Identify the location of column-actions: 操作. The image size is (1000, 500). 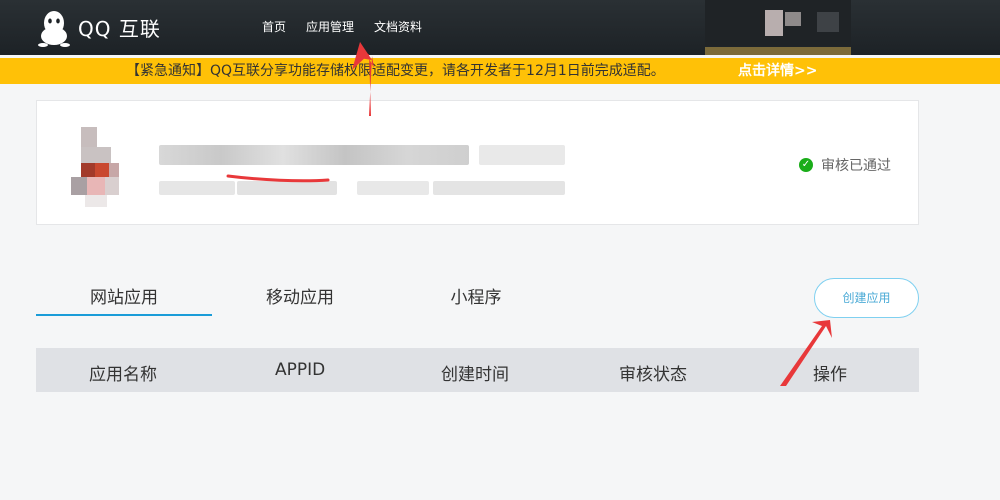
(830, 375).